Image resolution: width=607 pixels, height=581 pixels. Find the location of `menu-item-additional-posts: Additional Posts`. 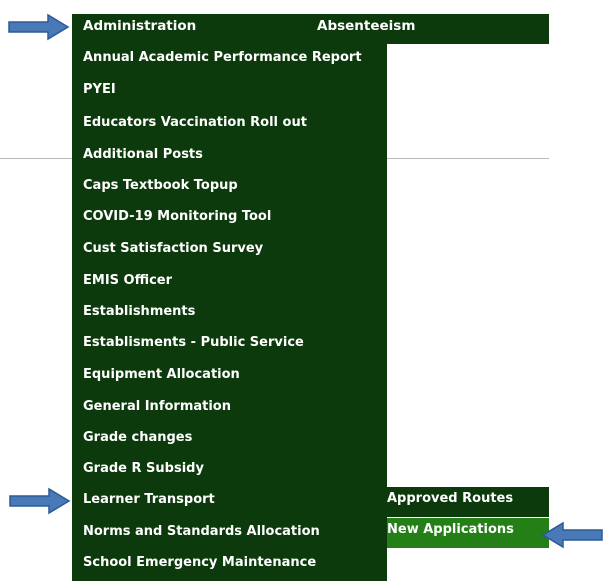

menu-item-additional-posts: Additional Posts is located at coordinates (230, 154).